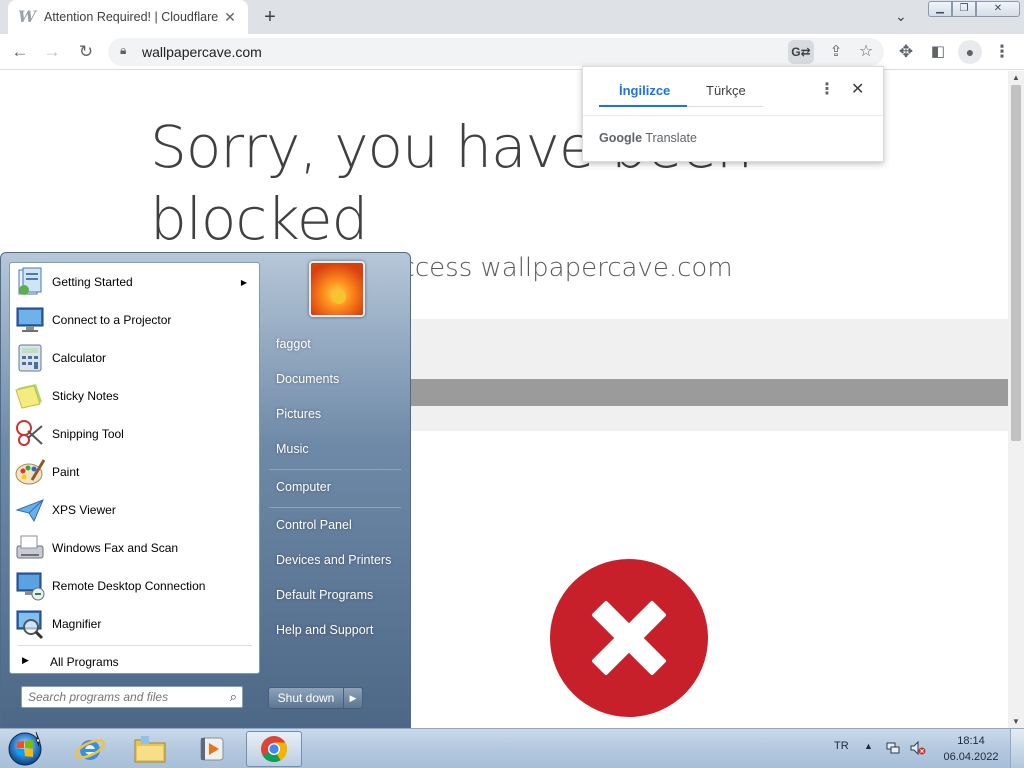  What do you see at coordinates (129, 586) in the screenshot?
I see `program-label: Remote Desktop Connection` at bounding box center [129, 586].